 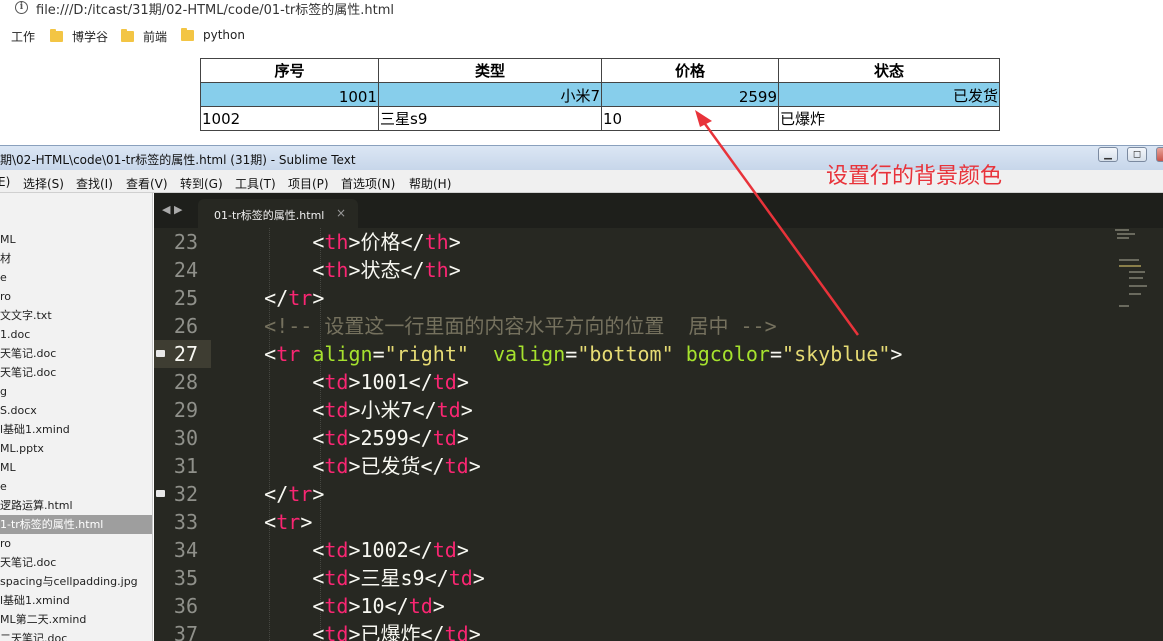 I want to click on sidebar-file-item: g, so click(x=76, y=391).